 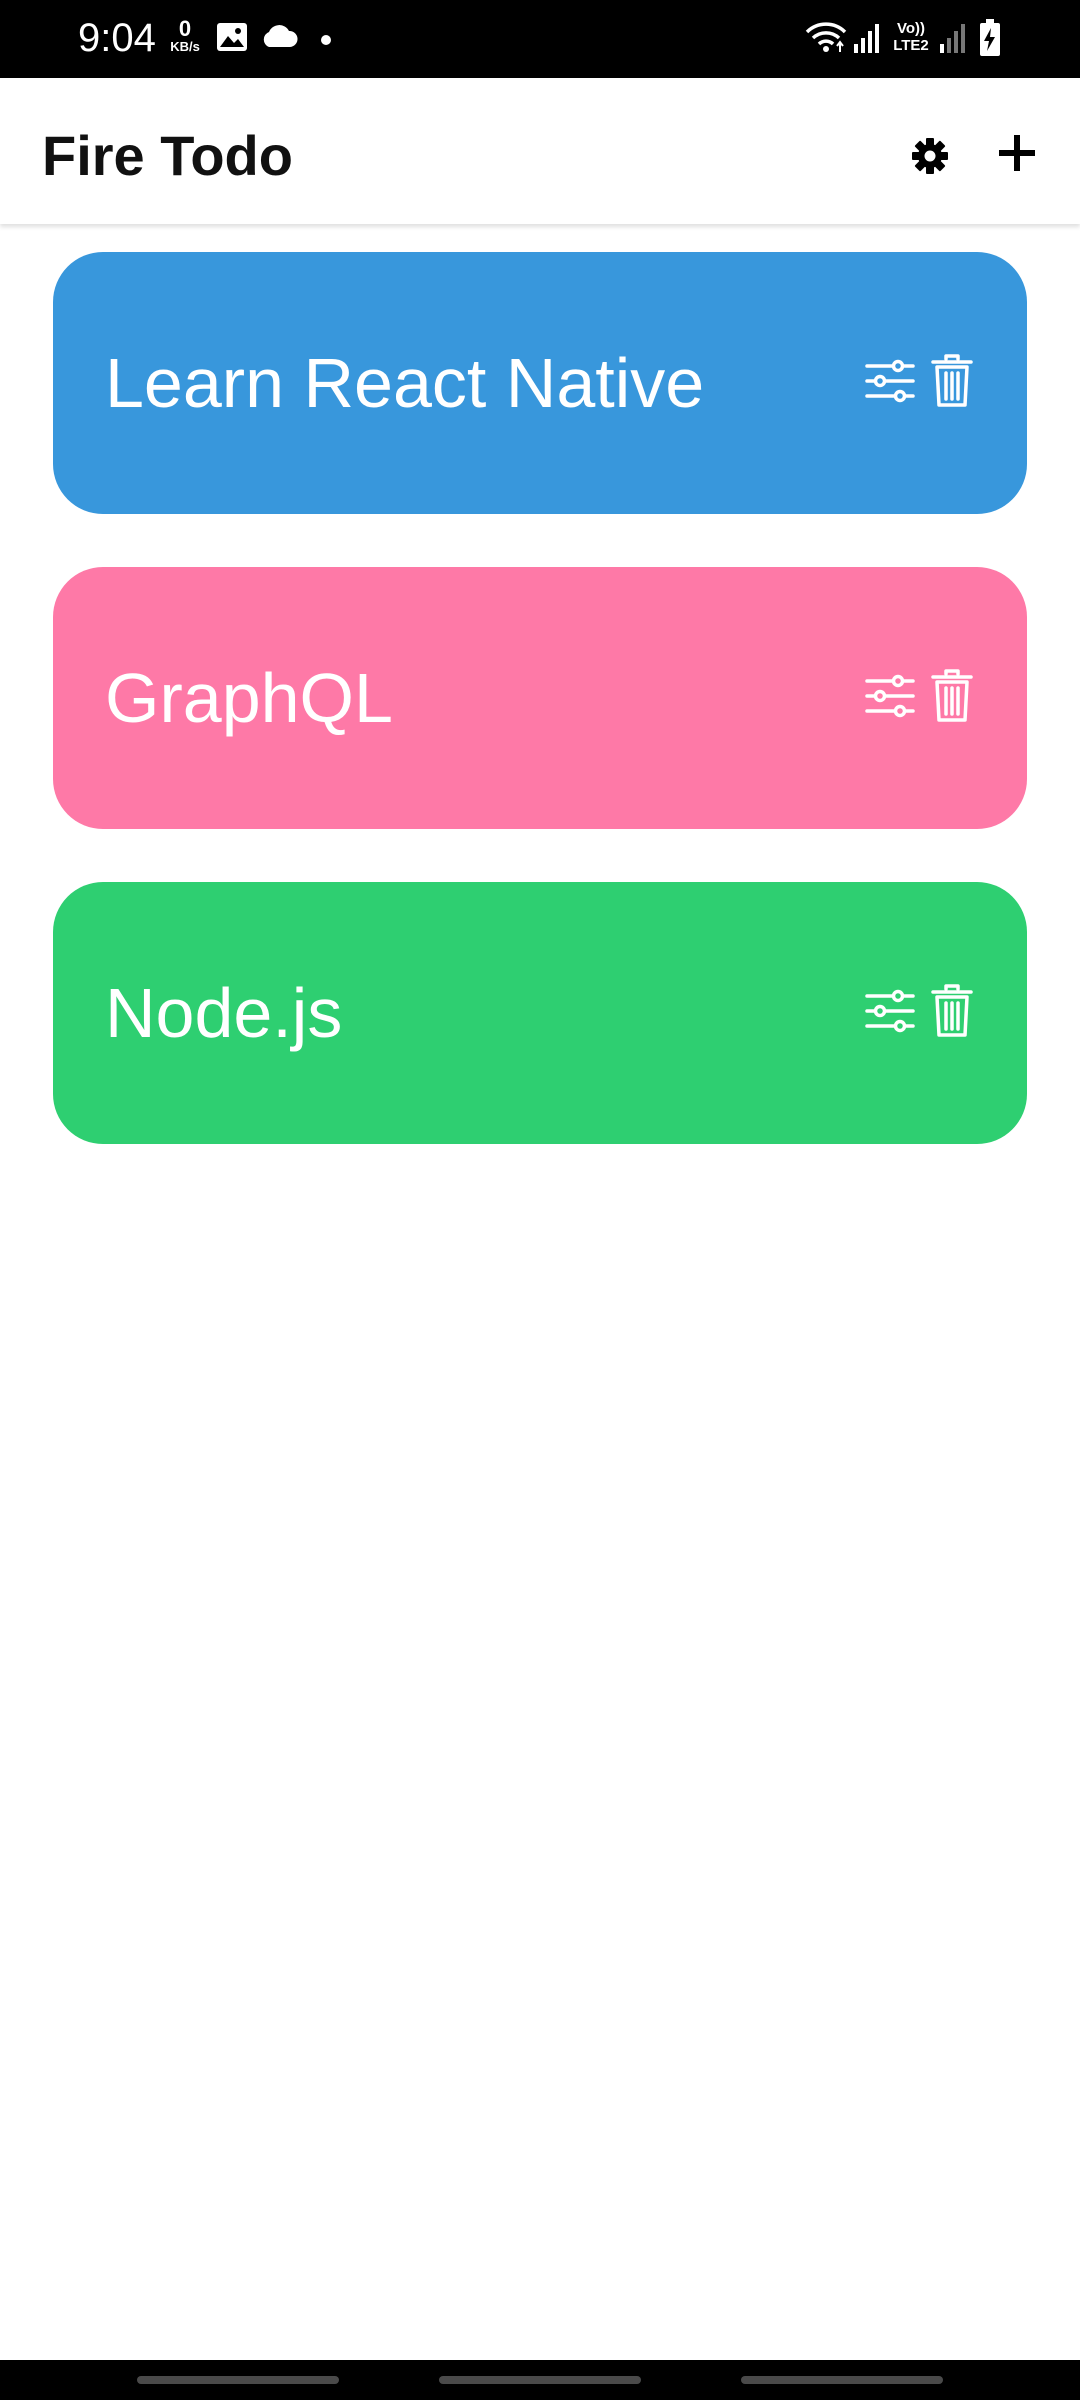 I want to click on gallery-icon, so click(x=232, y=39).